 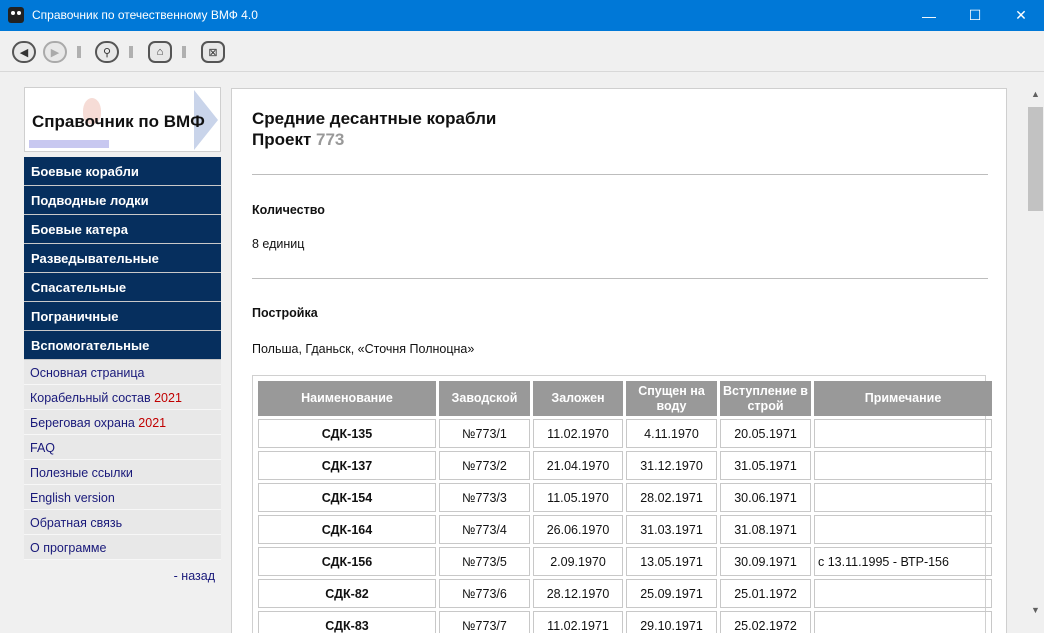 I want to click on logo-stripe-graphic, so click(x=69, y=144).